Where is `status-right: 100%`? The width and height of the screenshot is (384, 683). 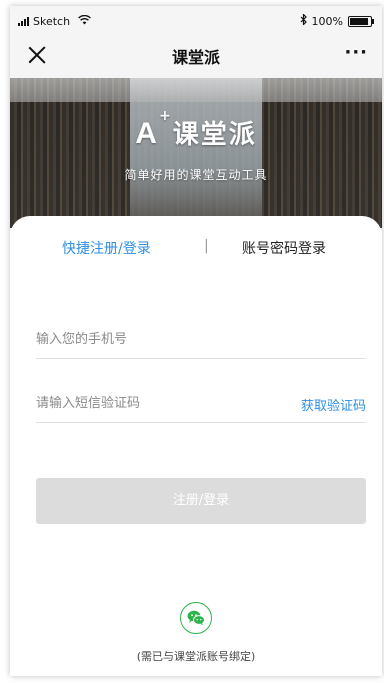 status-right: 100% is located at coordinates (337, 20).